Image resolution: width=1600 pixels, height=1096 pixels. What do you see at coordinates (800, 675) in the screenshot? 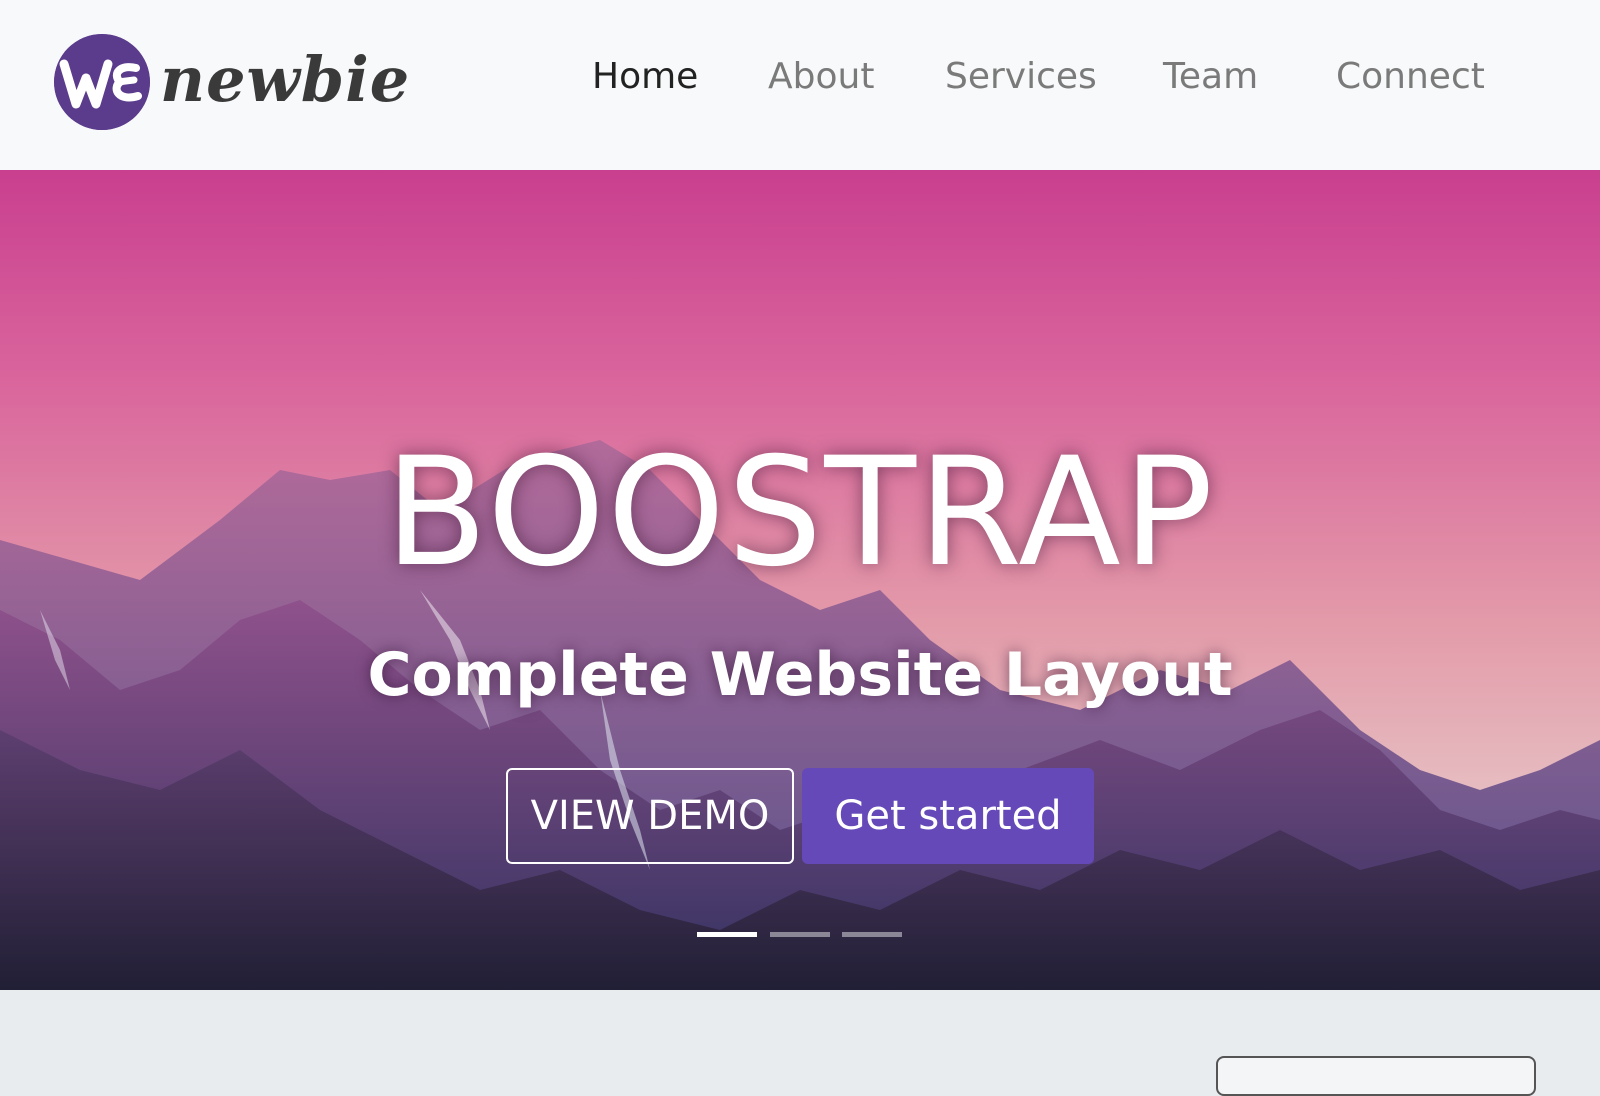
I see `hero-subtitle: Complete Website Layout` at bounding box center [800, 675].